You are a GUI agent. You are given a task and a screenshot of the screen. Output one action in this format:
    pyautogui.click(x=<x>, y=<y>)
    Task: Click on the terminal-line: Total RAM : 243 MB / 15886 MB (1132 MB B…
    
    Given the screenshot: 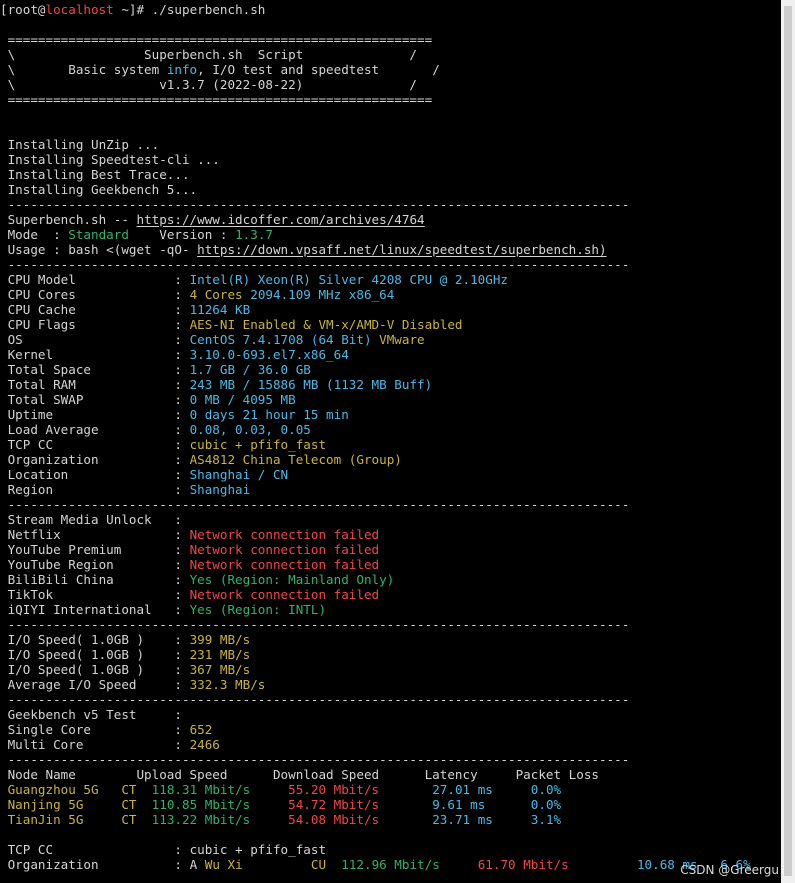 What is the action you would take?
    pyautogui.click(x=216, y=384)
    